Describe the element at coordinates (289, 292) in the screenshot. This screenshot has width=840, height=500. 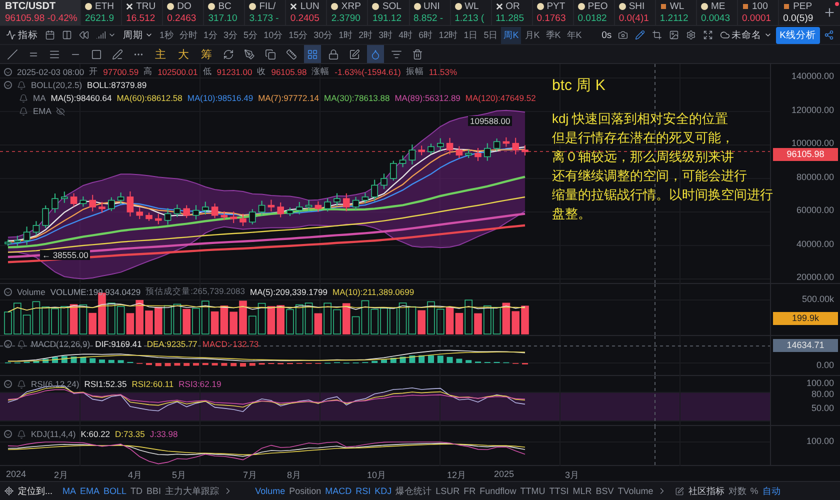
I see `indicator-value: MA(5):209,339.1799` at that location.